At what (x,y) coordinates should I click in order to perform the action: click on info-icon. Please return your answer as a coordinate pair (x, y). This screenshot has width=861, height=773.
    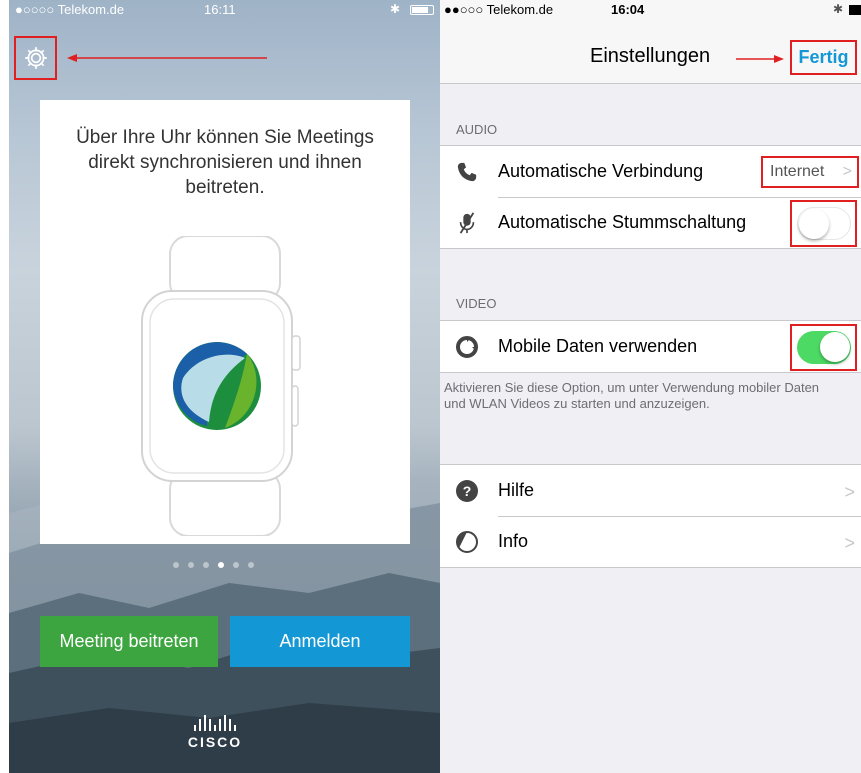
    Looking at the image, I should click on (467, 542).